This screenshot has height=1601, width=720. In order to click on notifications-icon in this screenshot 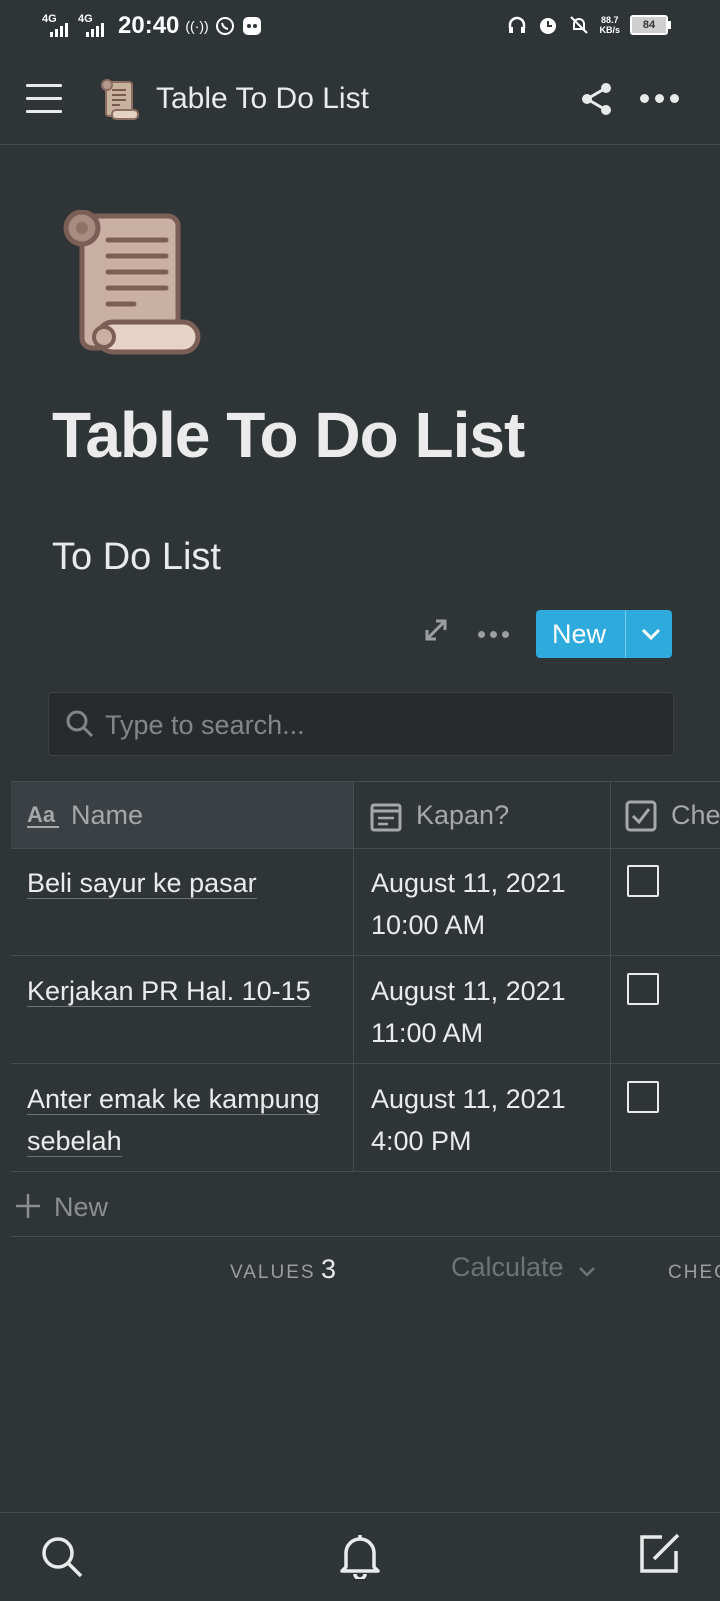, I will do `click(360, 1555)`.